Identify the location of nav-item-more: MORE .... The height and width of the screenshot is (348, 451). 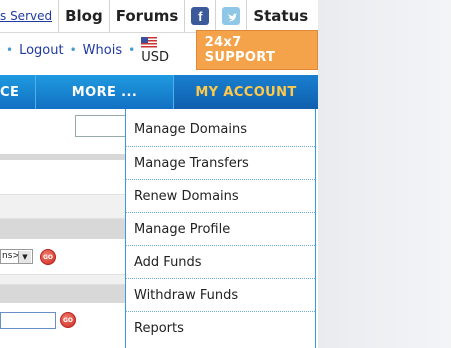
(105, 92).